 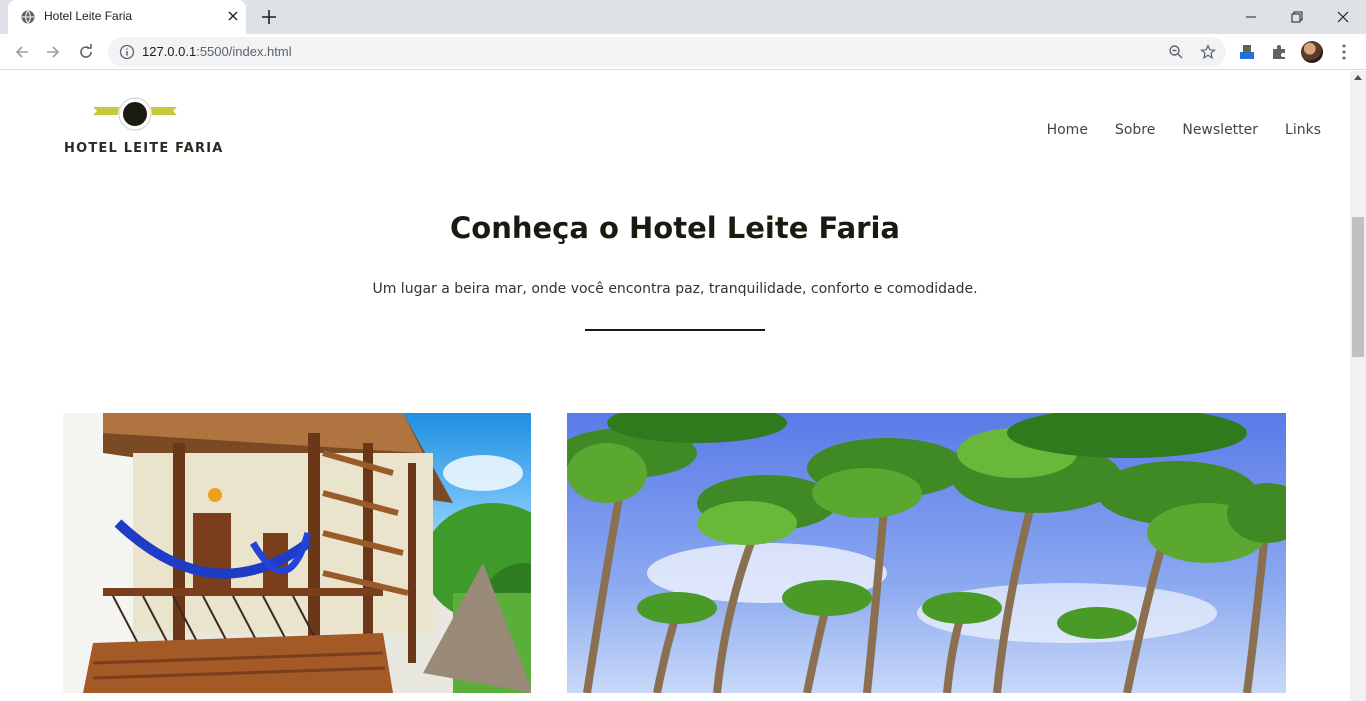 I want to click on browser-toolbar: 127.0.0.1:5500/index.html, so click(x=683, y=52).